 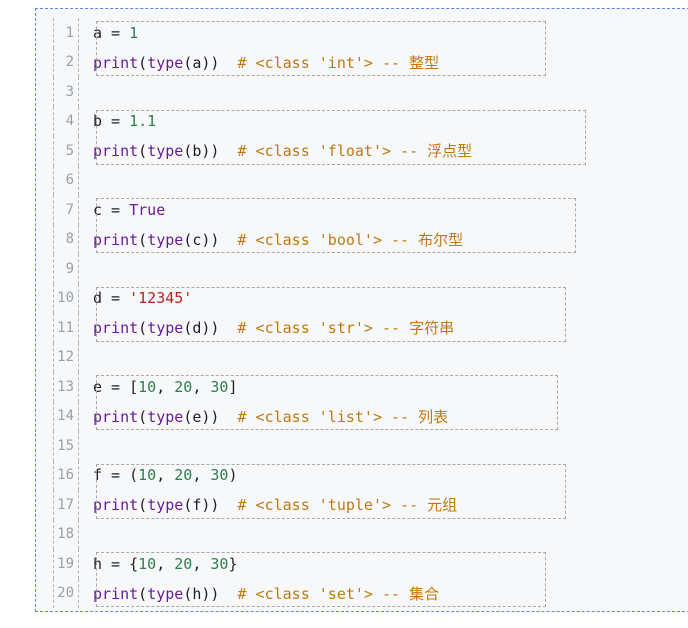 I want to click on line-number: 5, so click(x=66, y=151).